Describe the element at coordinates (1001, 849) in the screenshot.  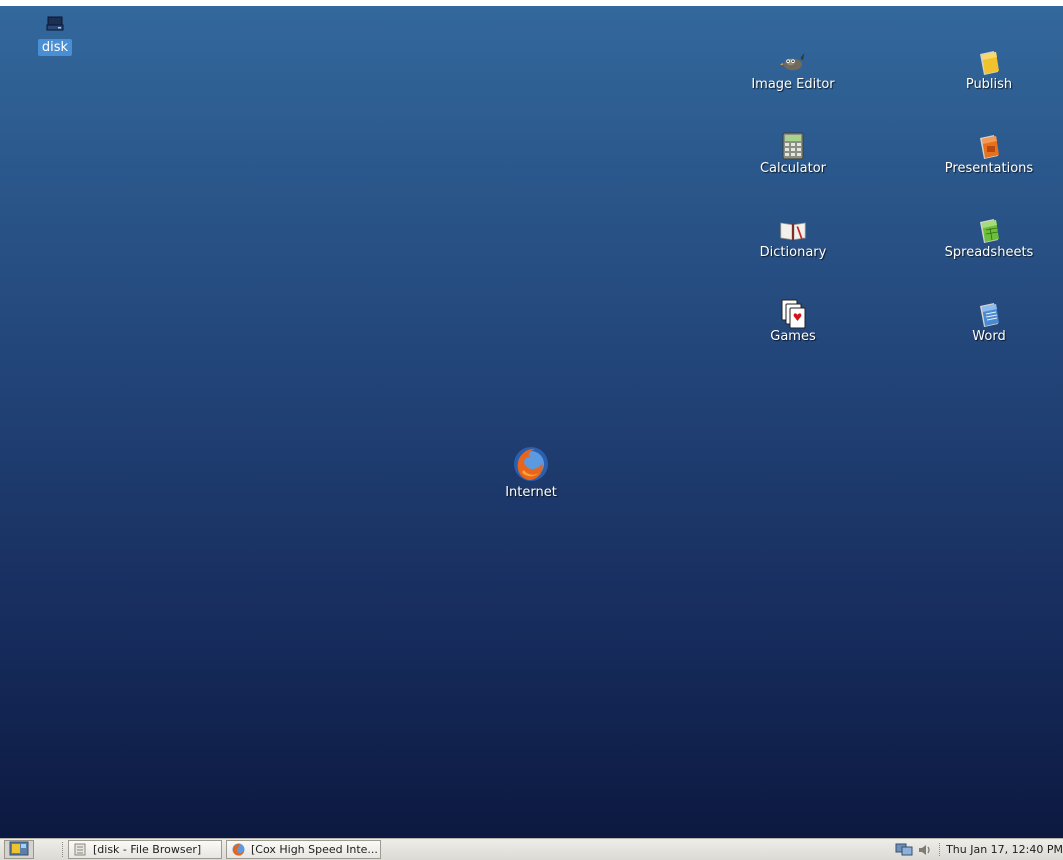
I see `clock: Thu Jan 17, 12:40 PM` at that location.